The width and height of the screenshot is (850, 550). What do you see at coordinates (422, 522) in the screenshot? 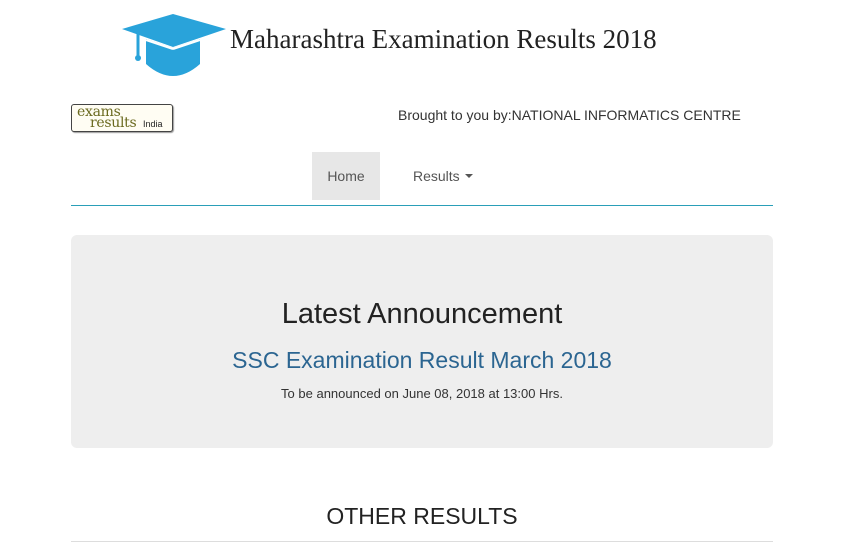
I see `other-results-heading: OTHER RESULTS` at bounding box center [422, 522].